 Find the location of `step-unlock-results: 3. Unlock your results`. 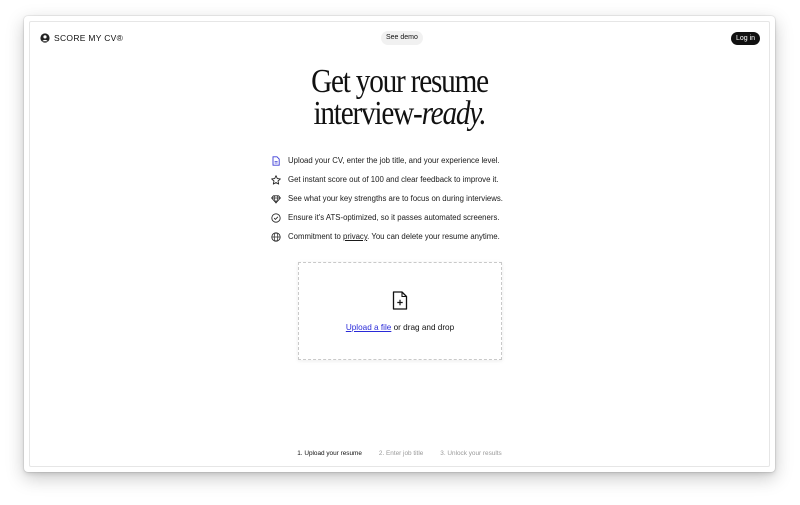

step-unlock-results: 3. Unlock your results is located at coordinates (471, 453).